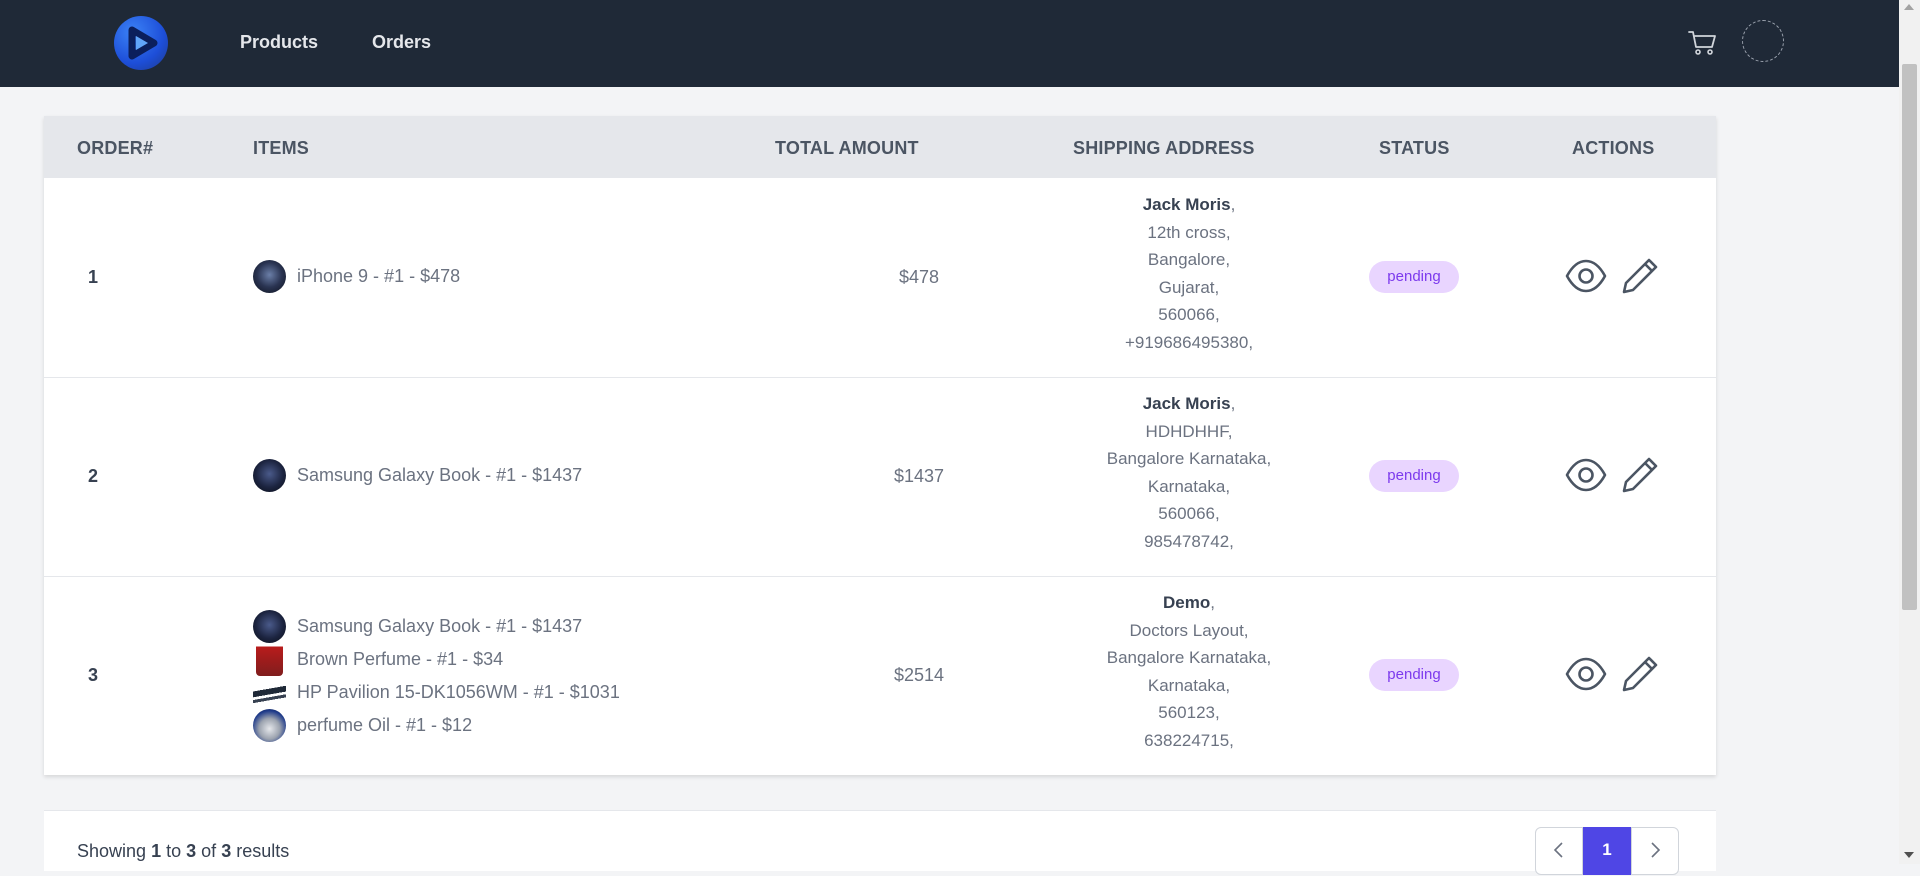 This screenshot has width=1920, height=876. I want to click on next-page-button, so click(1655, 851).